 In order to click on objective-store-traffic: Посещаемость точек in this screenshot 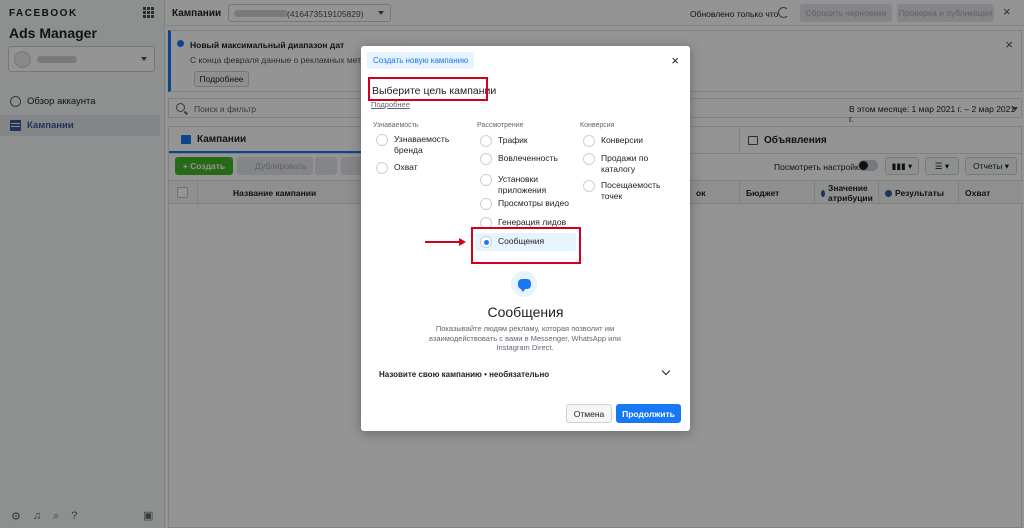, I will do `click(623, 190)`.